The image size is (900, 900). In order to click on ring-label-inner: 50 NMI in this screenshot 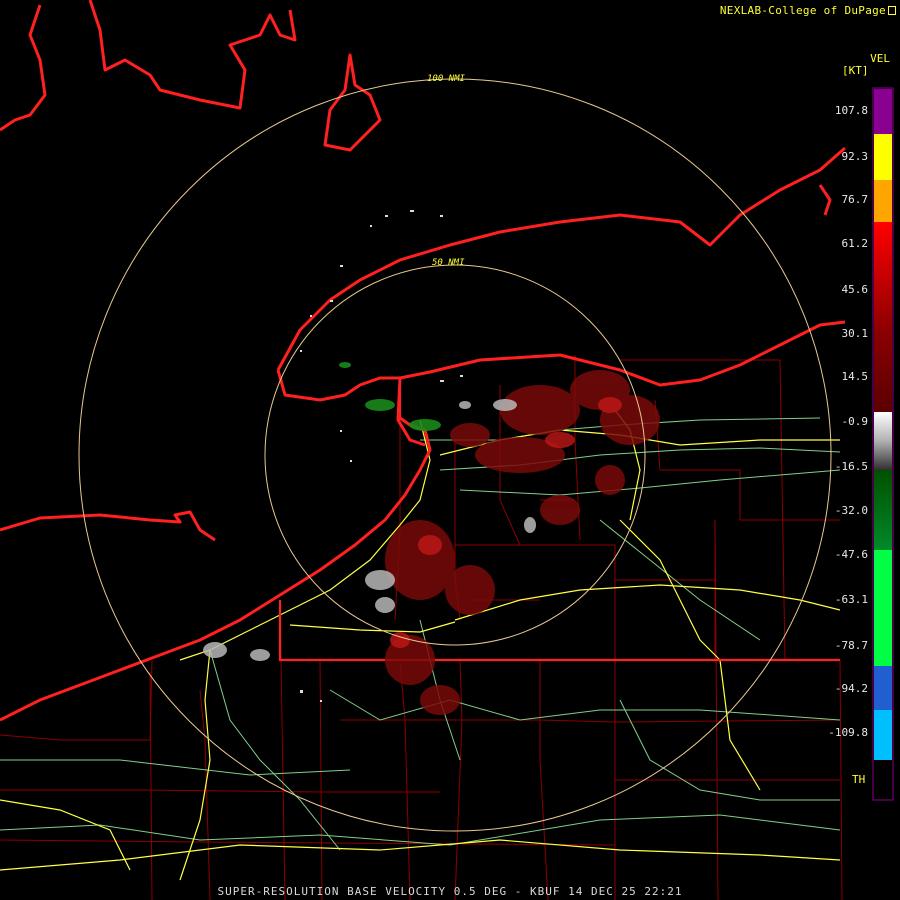, I will do `click(448, 263)`.